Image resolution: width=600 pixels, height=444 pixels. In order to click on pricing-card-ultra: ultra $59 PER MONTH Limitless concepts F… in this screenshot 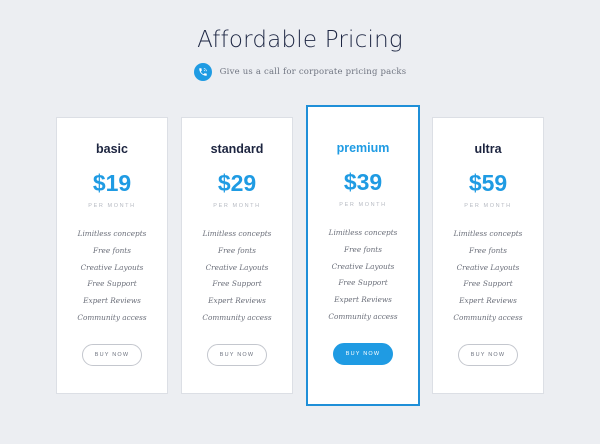, I will do `click(488, 255)`.